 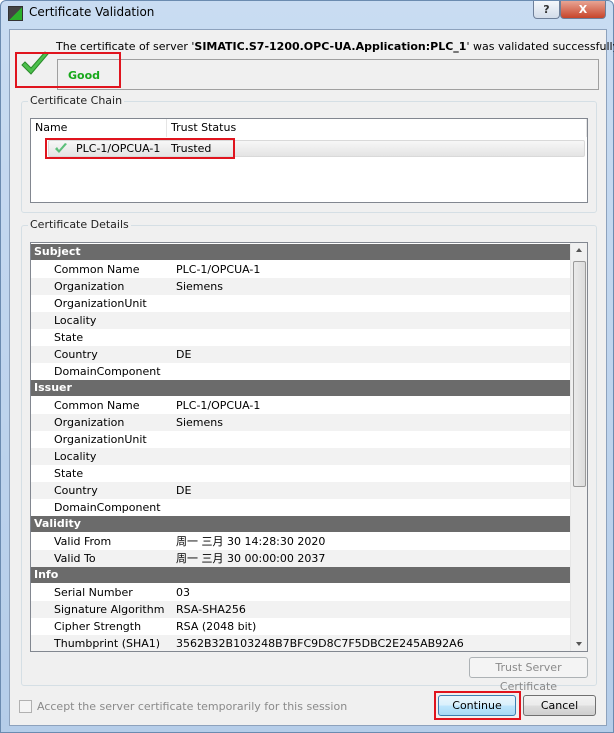 What do you see at coordinates (107, 643) in the screenshot?
I see `detail-key: Thumbprint (SHA1)` at bounding box center [107, 643].